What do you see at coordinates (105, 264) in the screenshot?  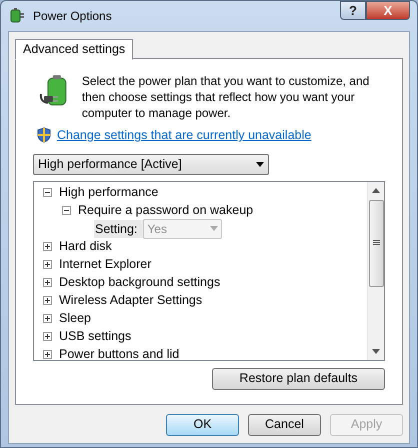 I see `tree-item: Internet Explorer` at bounding box center [105, 264].